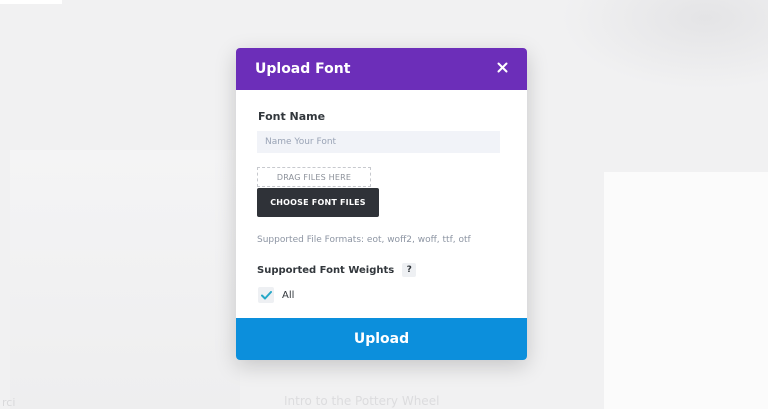  Describe the element at coordinates (326, 270) in the screenshot. I see `supported-font-weights-label: Supported Font Weights` at that location.